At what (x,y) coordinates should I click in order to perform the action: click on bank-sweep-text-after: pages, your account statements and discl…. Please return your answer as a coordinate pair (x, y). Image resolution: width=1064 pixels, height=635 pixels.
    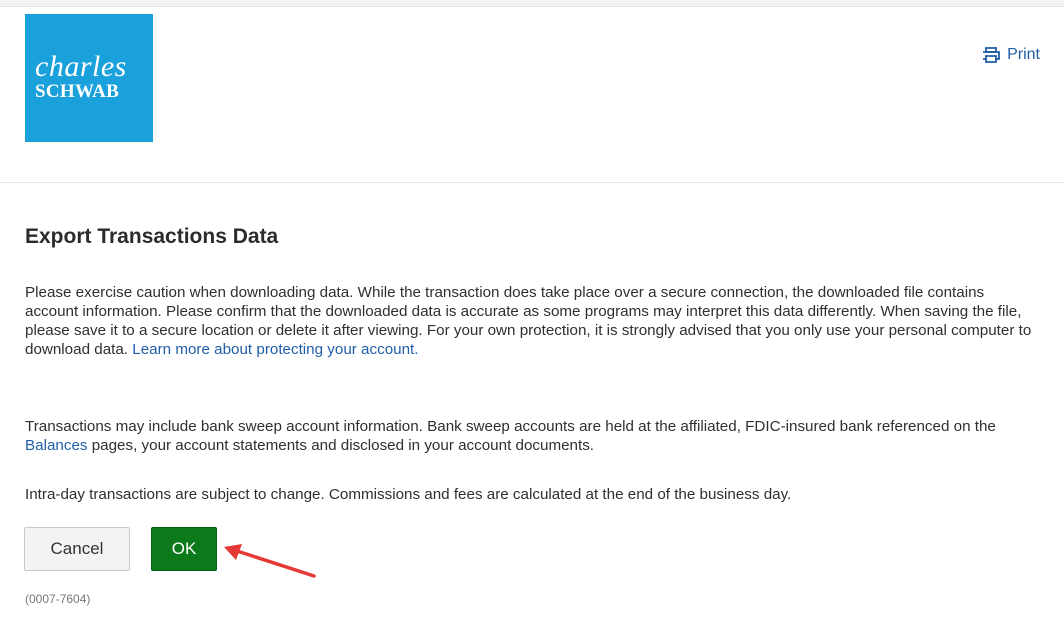
    Looking at the image, I should click on (341, 445).